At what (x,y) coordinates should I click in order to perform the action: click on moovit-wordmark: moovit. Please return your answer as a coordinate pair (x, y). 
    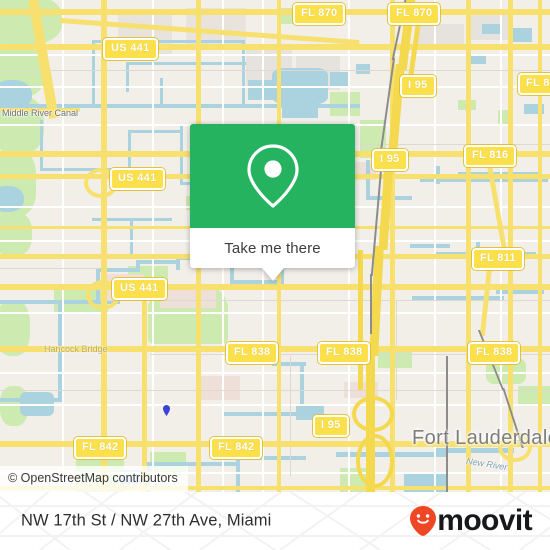
    Looking at the image, I should click on (484, 520).